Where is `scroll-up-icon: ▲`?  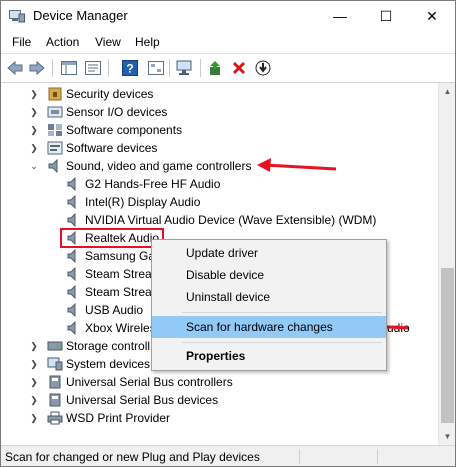
scroll-up-icon: ▲ is located at coordinates (447, 91).